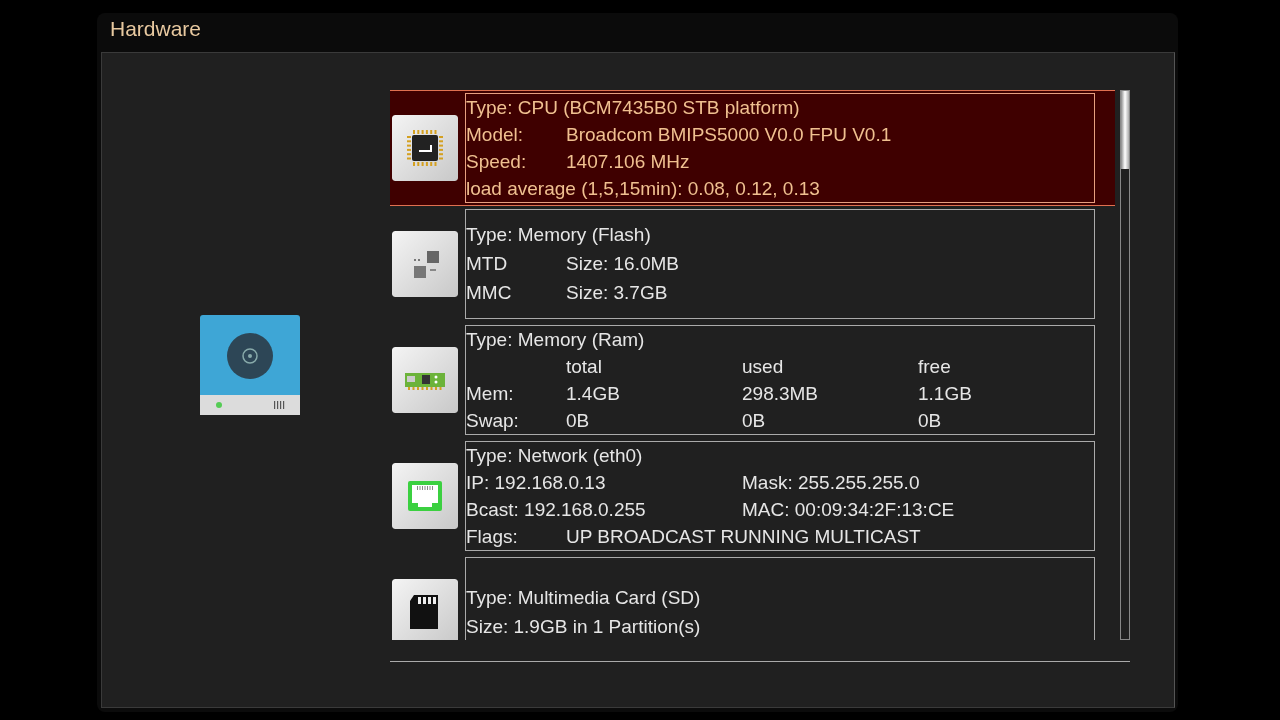 The height and width of the screenshot is (720, 1280). What do you see at coordinates (425, 264) in the screenshot?
I see `flash-icon` at bounding box center [425, 264].